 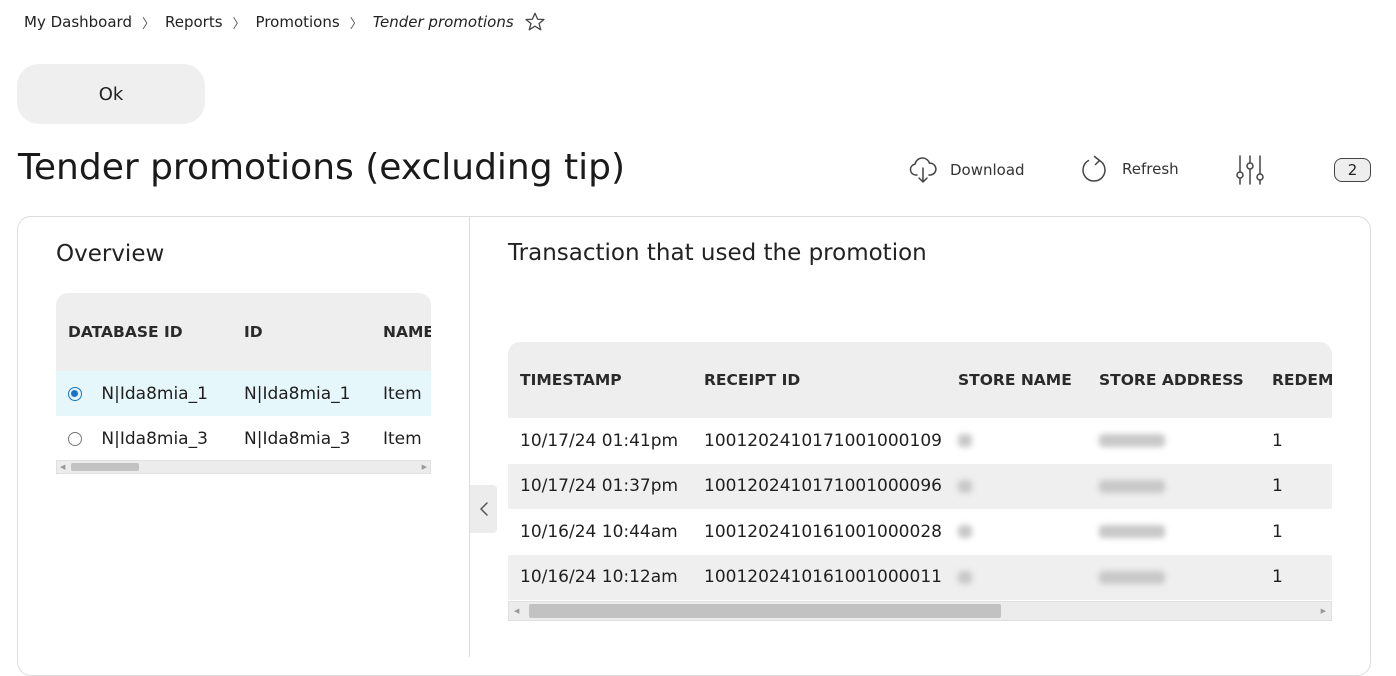 What do you see at coordinates (1094, 168) in the screenshot?
I see `refresh-icon` at bounding box center [1094, 168].